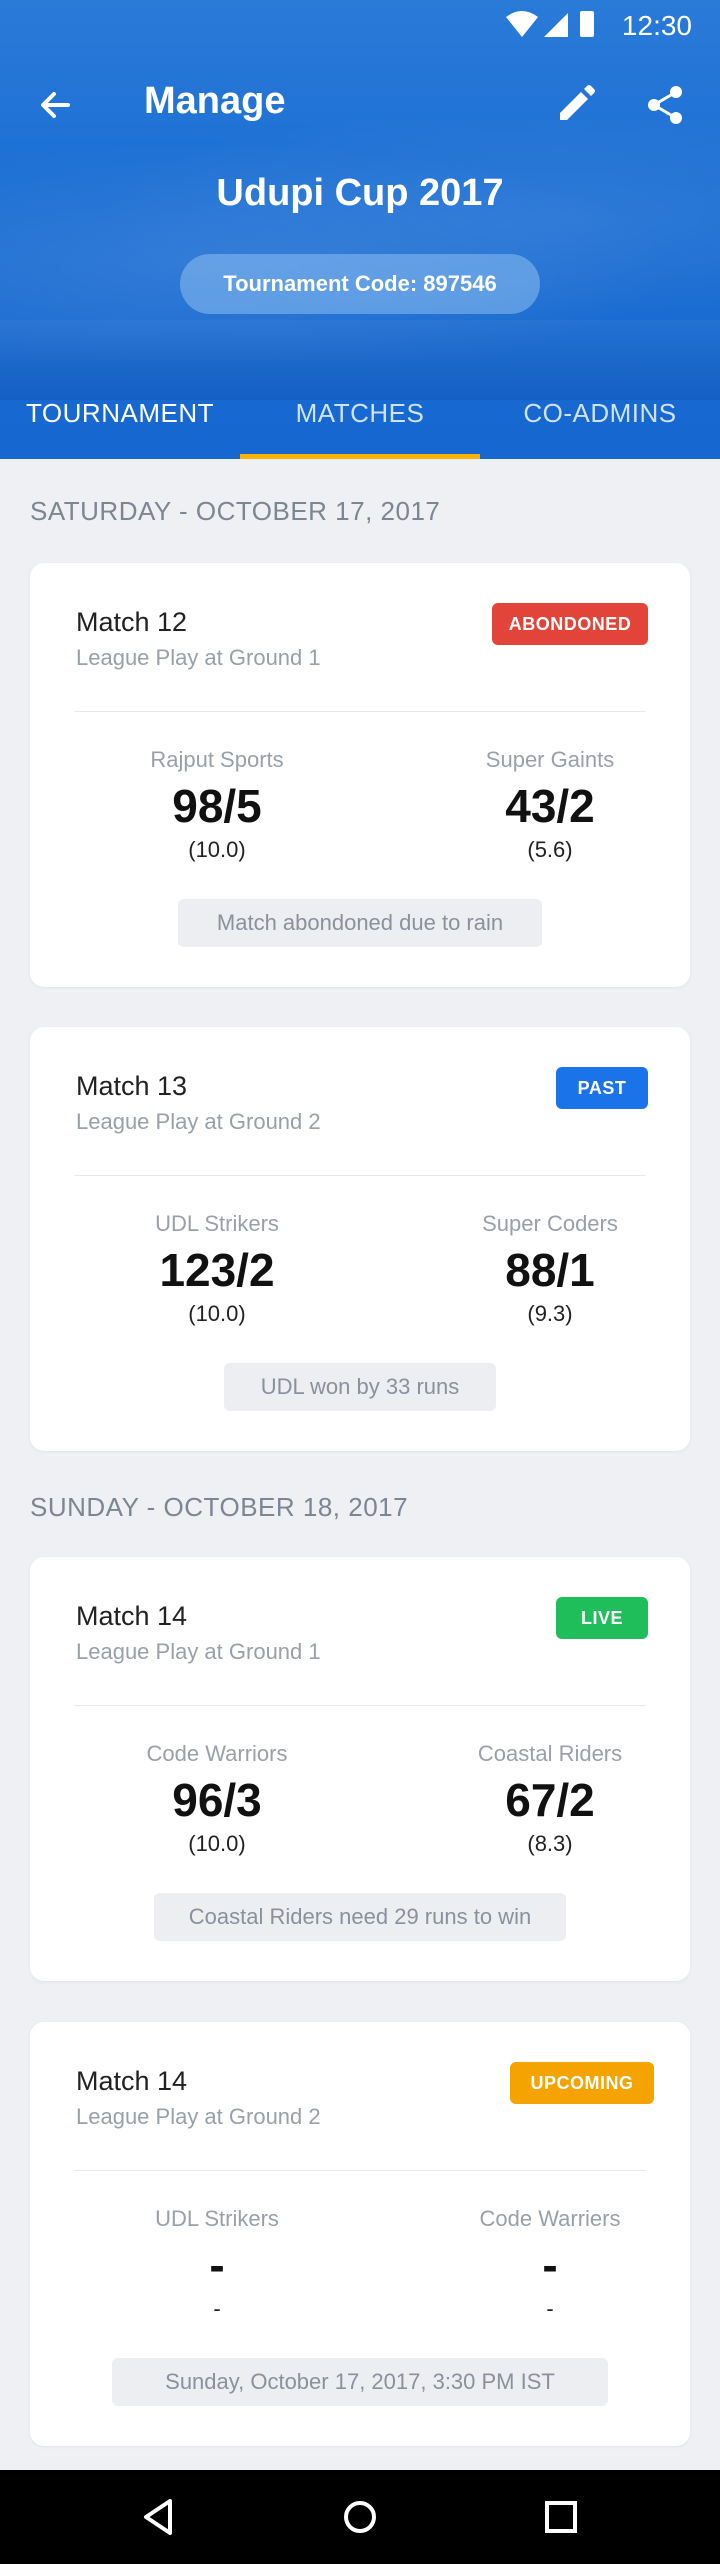  I want to click on team-left: Rajput Sports 98/5 (10.0), so click(217, 805).